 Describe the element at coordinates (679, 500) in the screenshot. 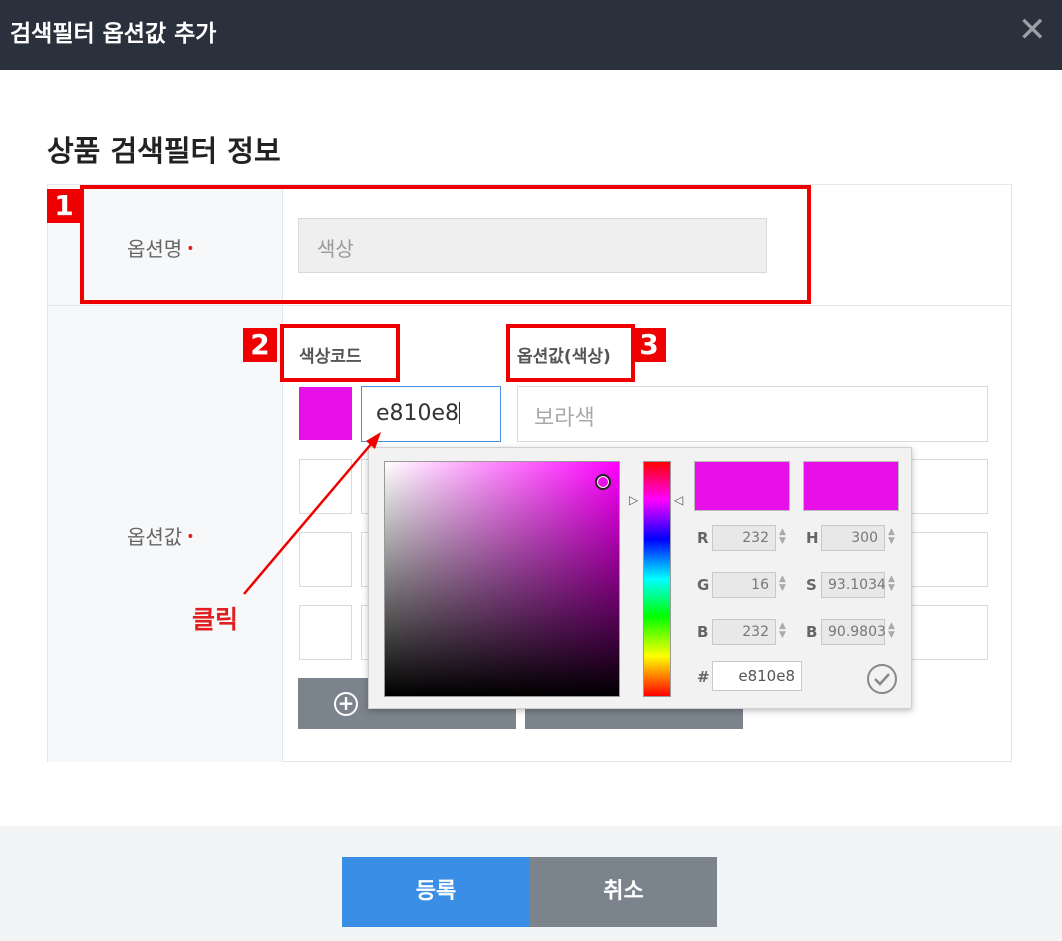

I see `hue-arrow-right-icon: ◁` at that location.